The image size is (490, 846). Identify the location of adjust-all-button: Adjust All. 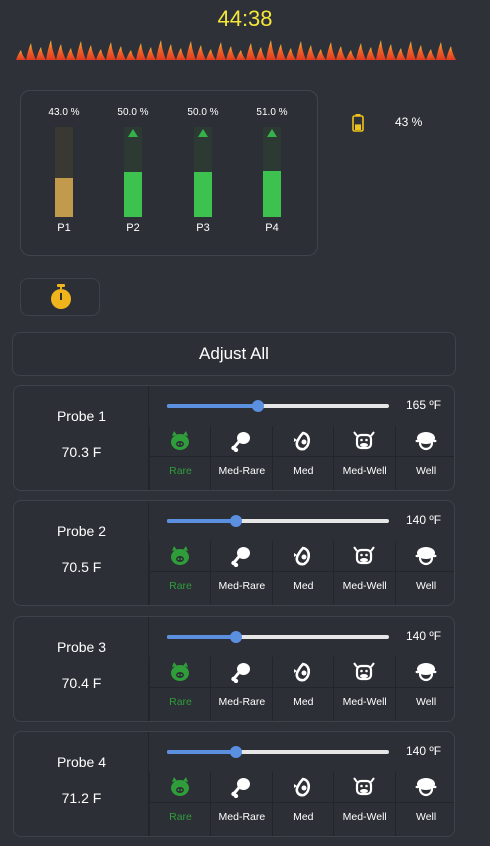
(234, 354).